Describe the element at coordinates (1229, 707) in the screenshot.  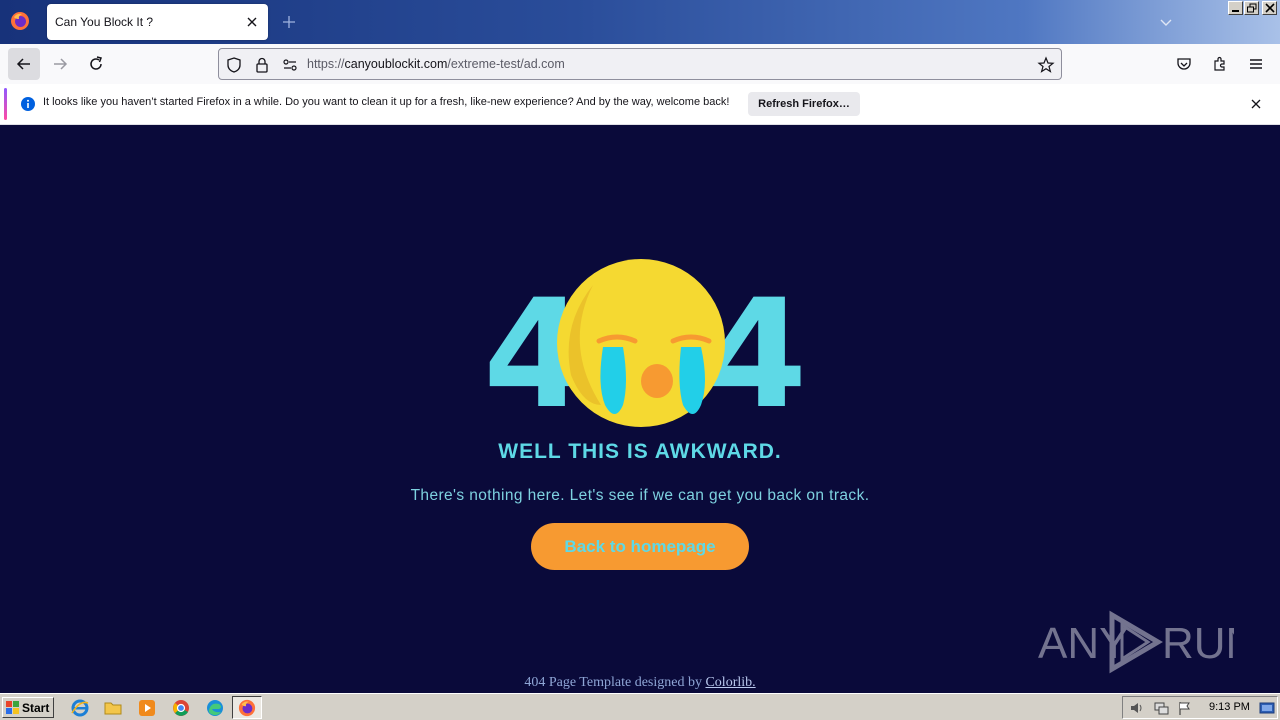
I see `clock: 9:13 PM` at that location.